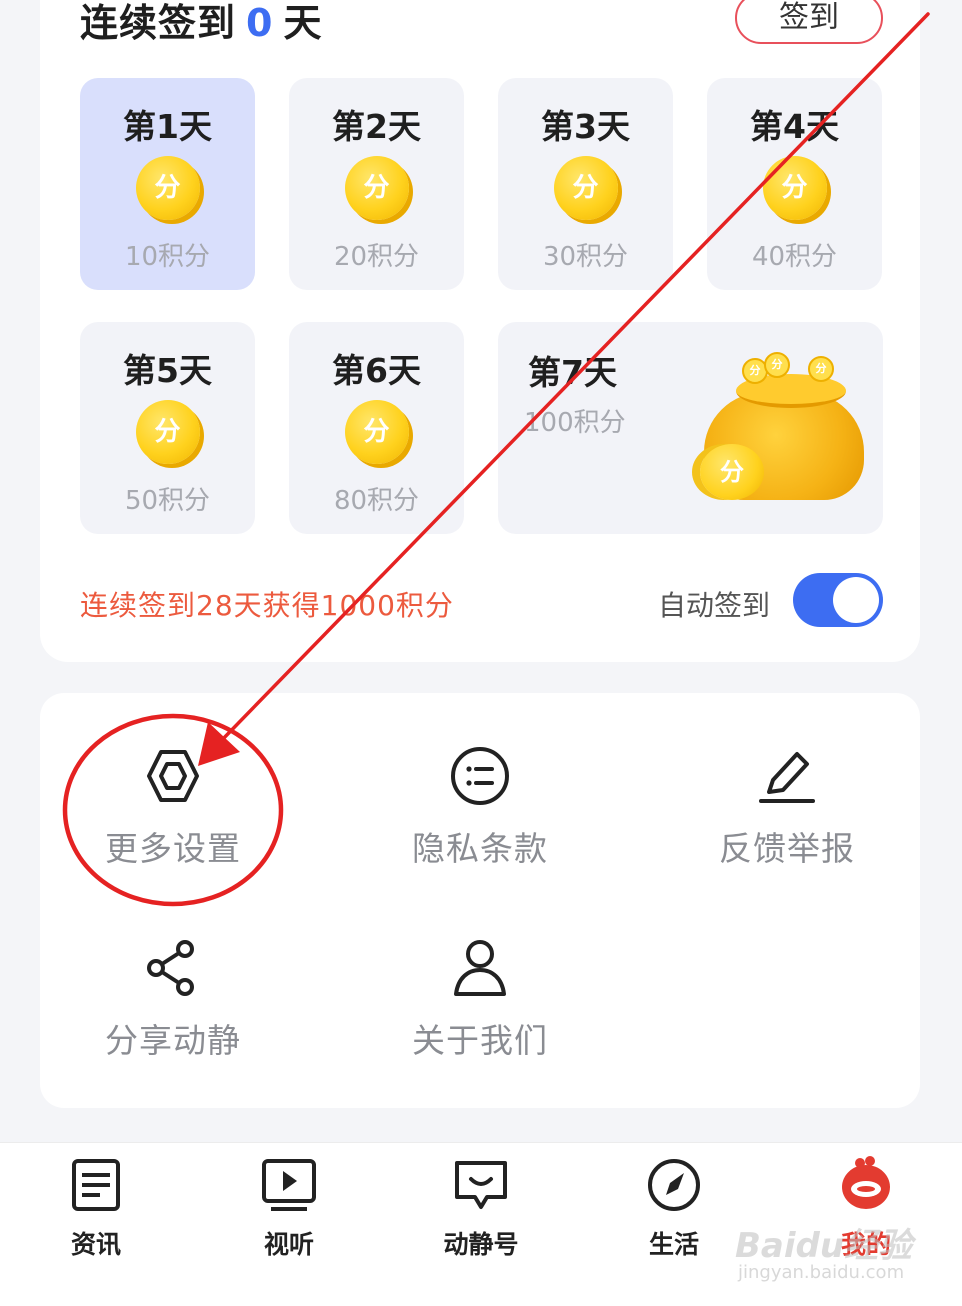 The height and width of the screenshot is (1306, 962). Describe the element at coordinates (288, 1244) in the screenshot. I see `nav-label: 视听` at that location.